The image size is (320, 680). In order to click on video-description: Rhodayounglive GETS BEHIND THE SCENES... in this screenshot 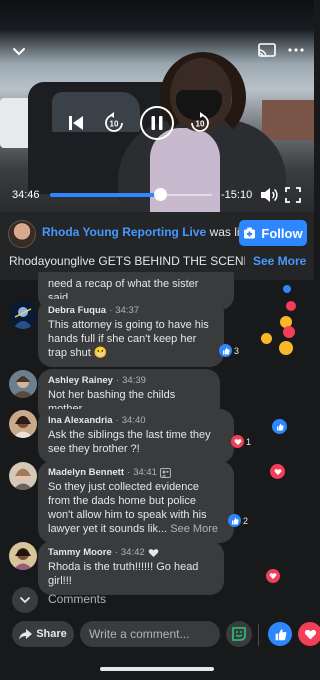, I will do `click(127, 261)`.